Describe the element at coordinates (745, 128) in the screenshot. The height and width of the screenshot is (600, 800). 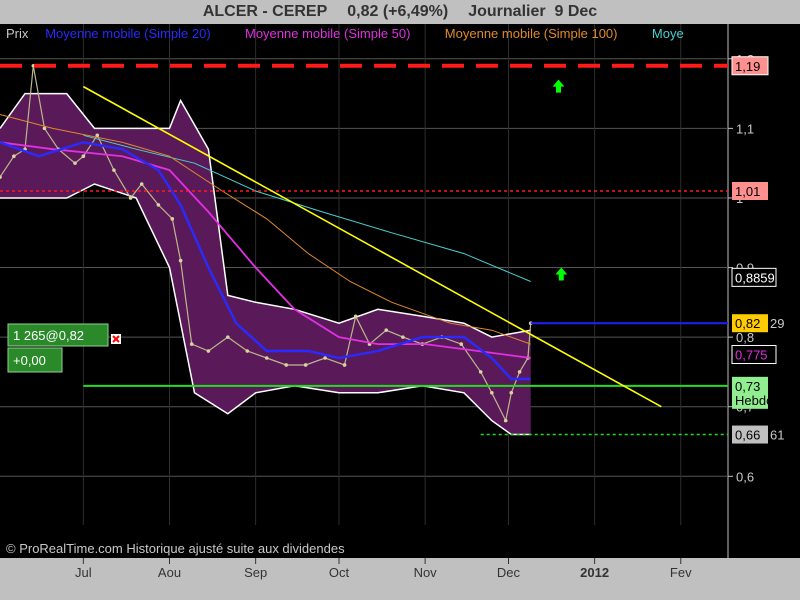
I see `y-tick-label: 1,1` at that location.